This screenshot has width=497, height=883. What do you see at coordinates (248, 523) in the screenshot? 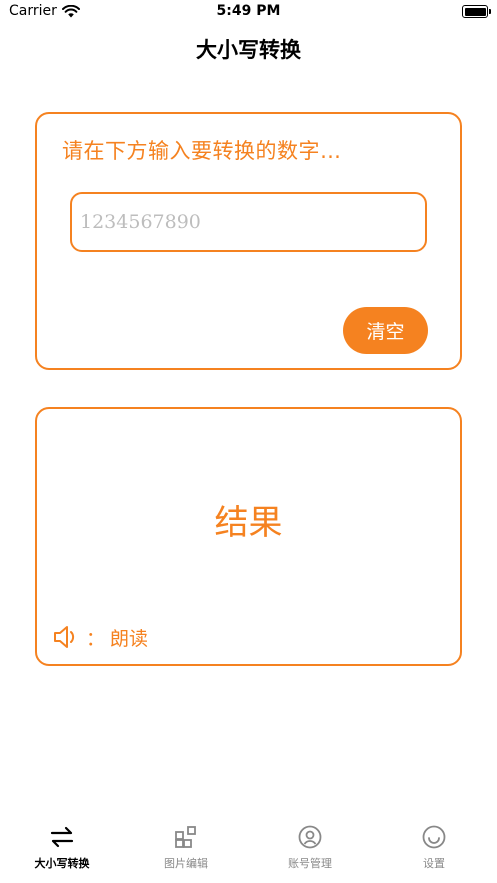
I see `result-text: 结果` at bounding box center [248, 523].